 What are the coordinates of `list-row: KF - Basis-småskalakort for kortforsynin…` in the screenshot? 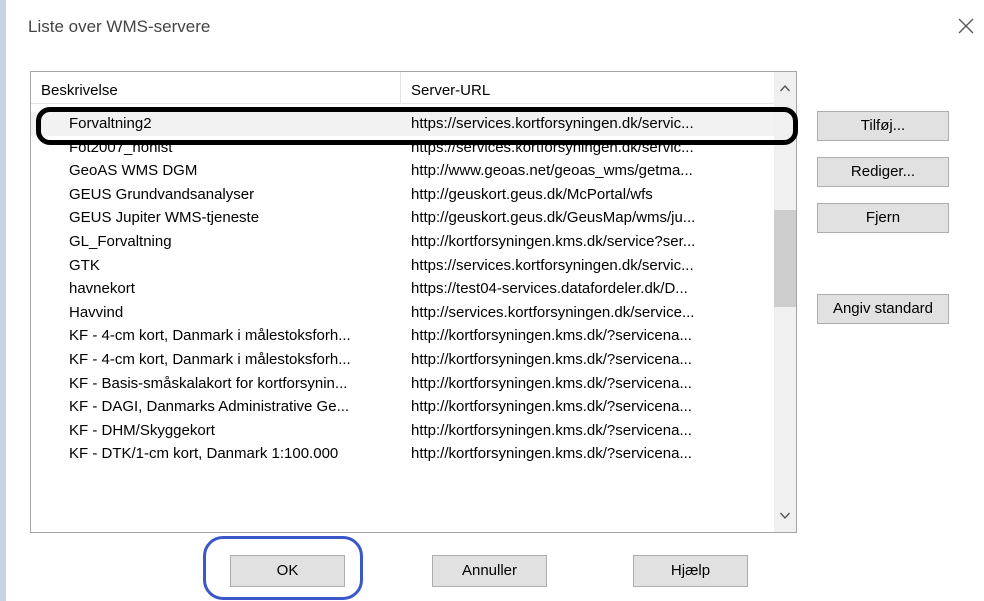 It's located at (402, 384).